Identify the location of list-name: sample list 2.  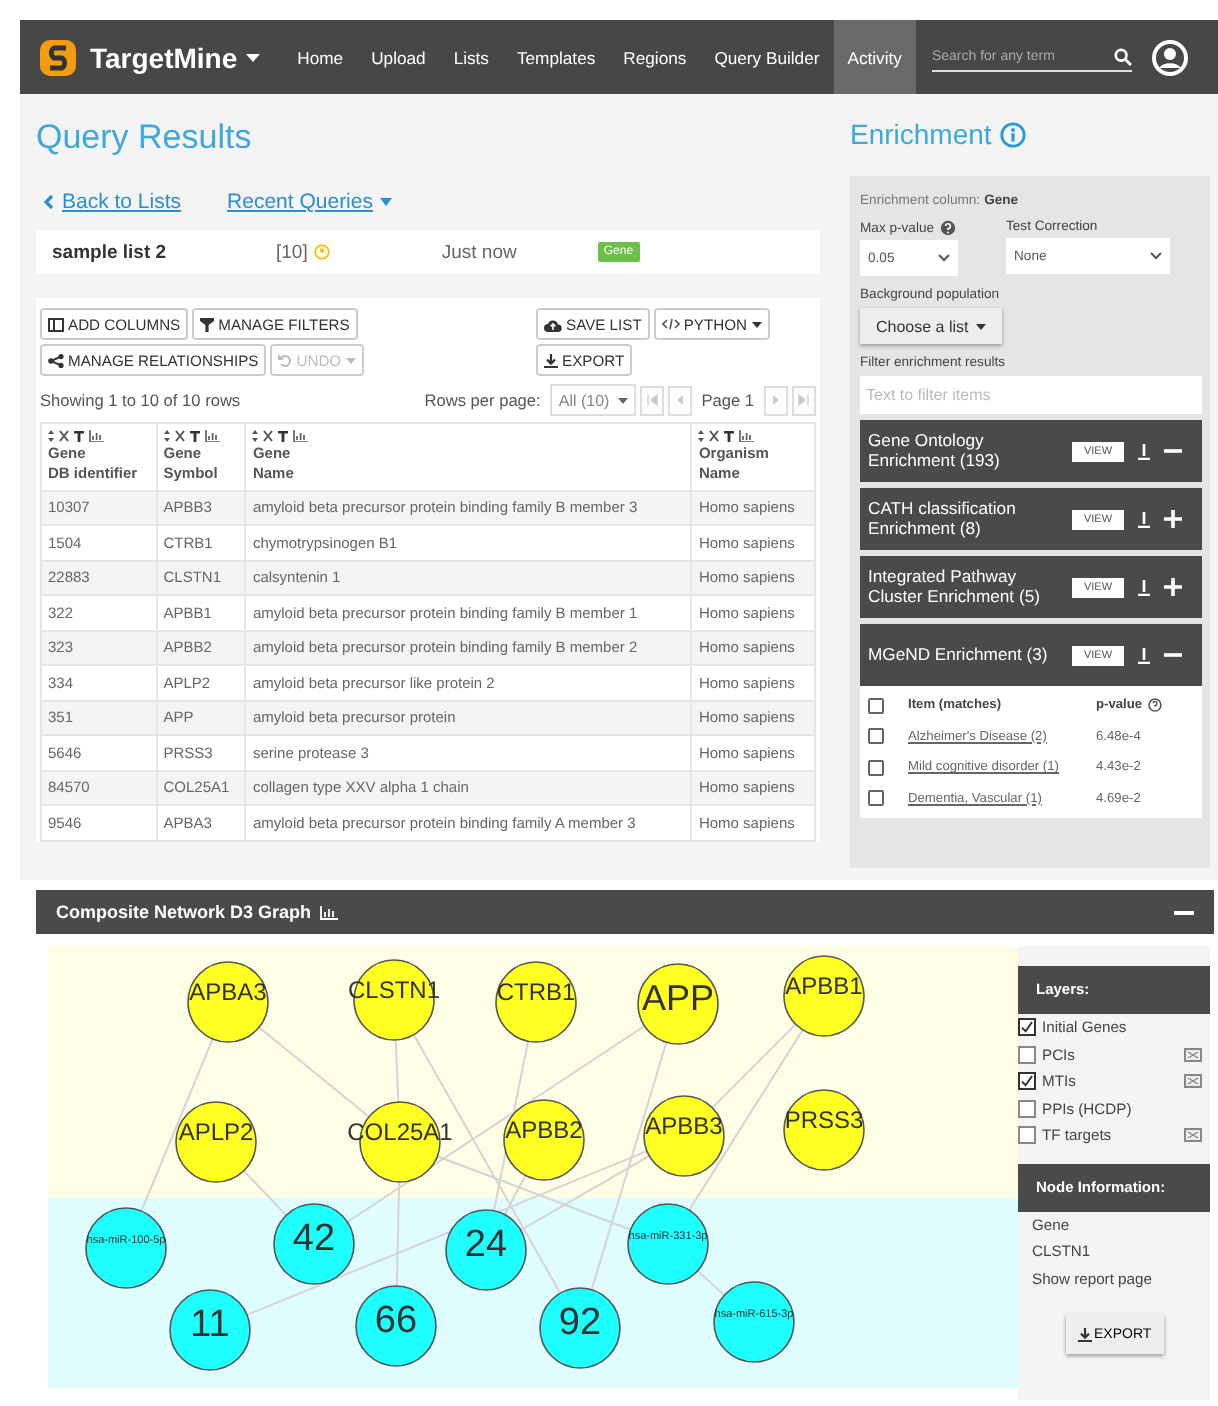
(110, 252).